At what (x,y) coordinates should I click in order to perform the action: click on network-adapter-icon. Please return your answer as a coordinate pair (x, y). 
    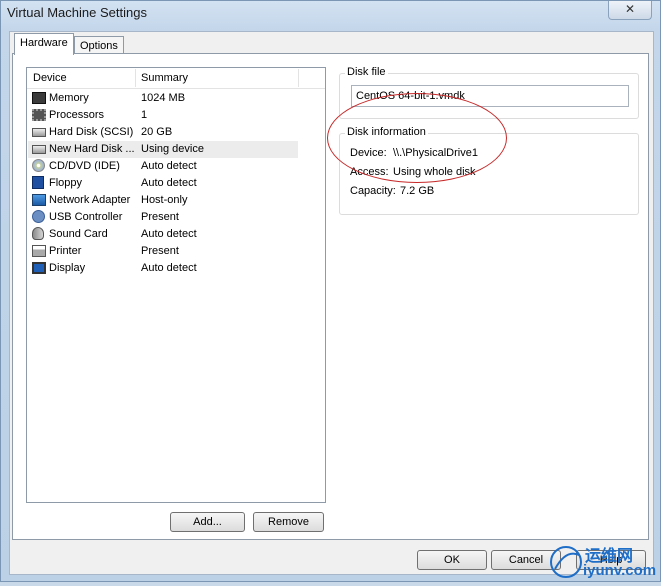
    Looking at the image, I should click on (39, 200).